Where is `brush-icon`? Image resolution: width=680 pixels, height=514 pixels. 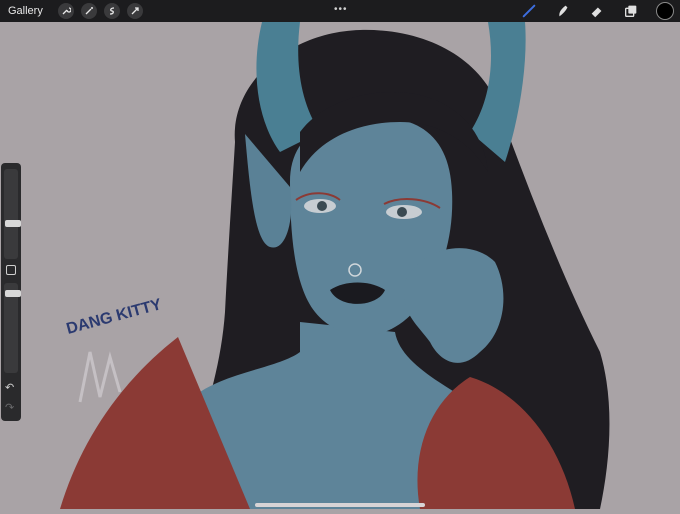
brush-icon is located at coordinates (529, 11).